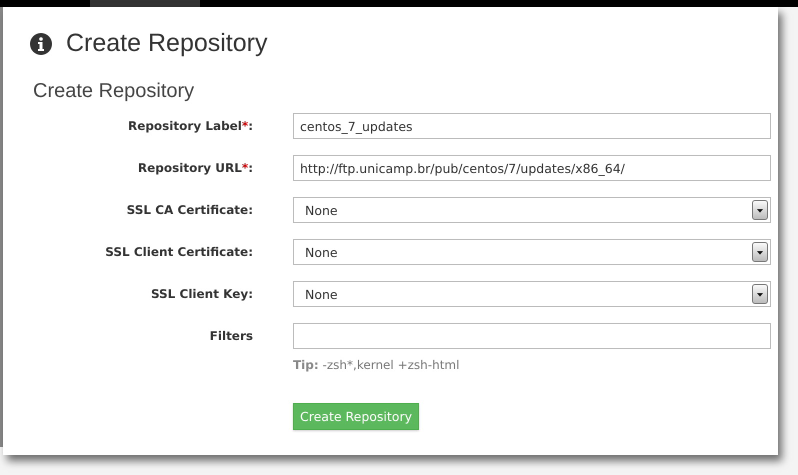 The image size is (798, 475). What do you see at coordinates (178, 252) in the screenshot?
I see `field-label: SSL Client Certificate:` at bounding box center [178, 252].